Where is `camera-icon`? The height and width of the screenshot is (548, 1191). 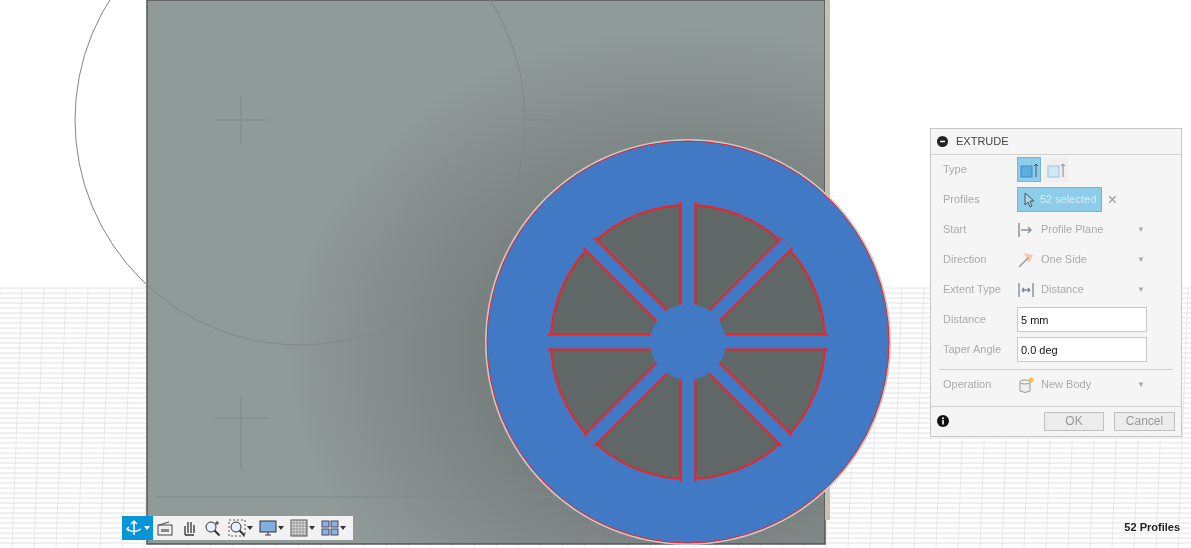
camera-icon is located at coordinates (165, 528).